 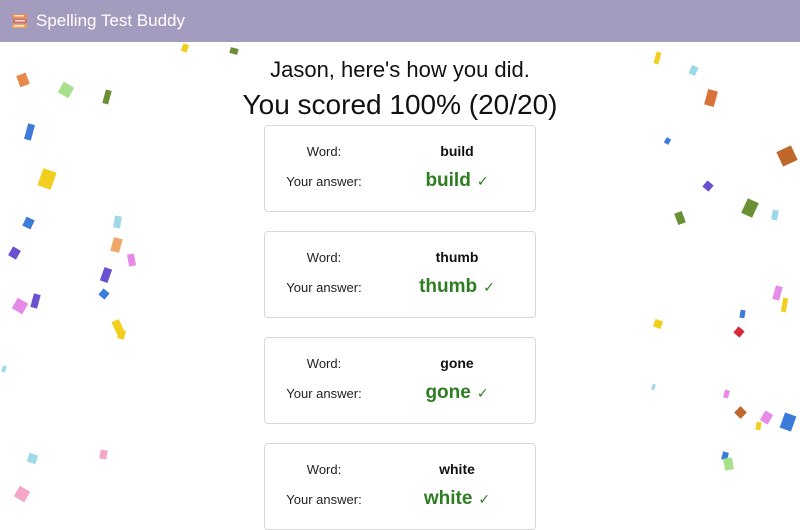 What do you see at coordinates (400, 168) in the screenshot?
I see `word-result-card: Word: build Your answer: build ✓` at bounding box center [400, 168].